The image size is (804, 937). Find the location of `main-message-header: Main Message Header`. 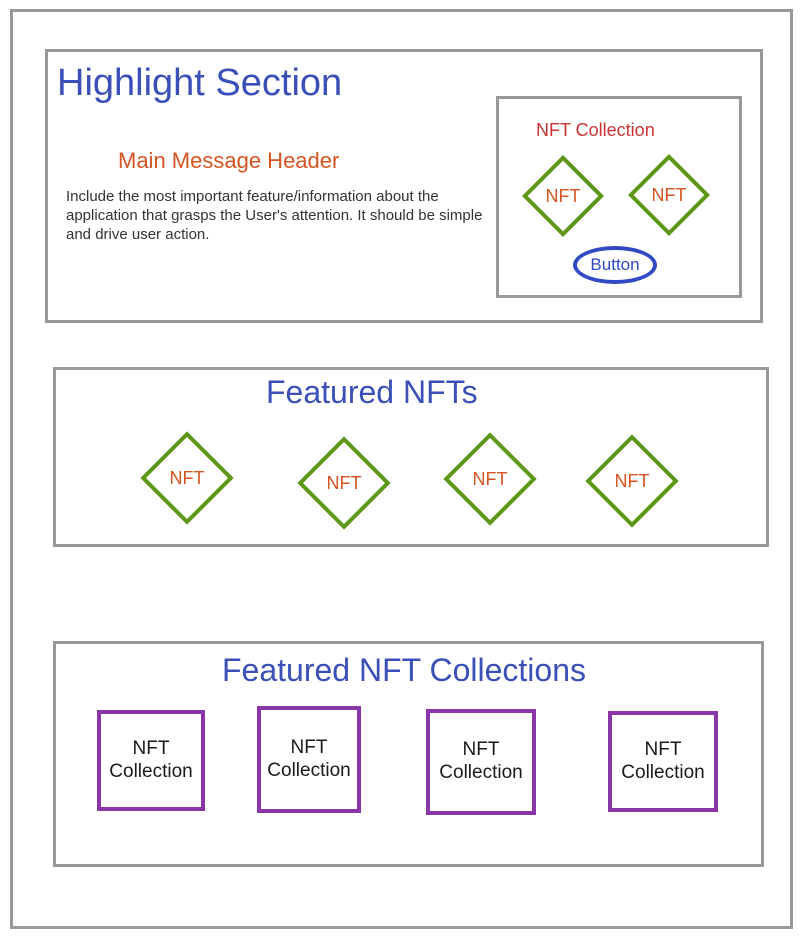

main-message-header: Main Message Header is located at coordinates (229, 160).